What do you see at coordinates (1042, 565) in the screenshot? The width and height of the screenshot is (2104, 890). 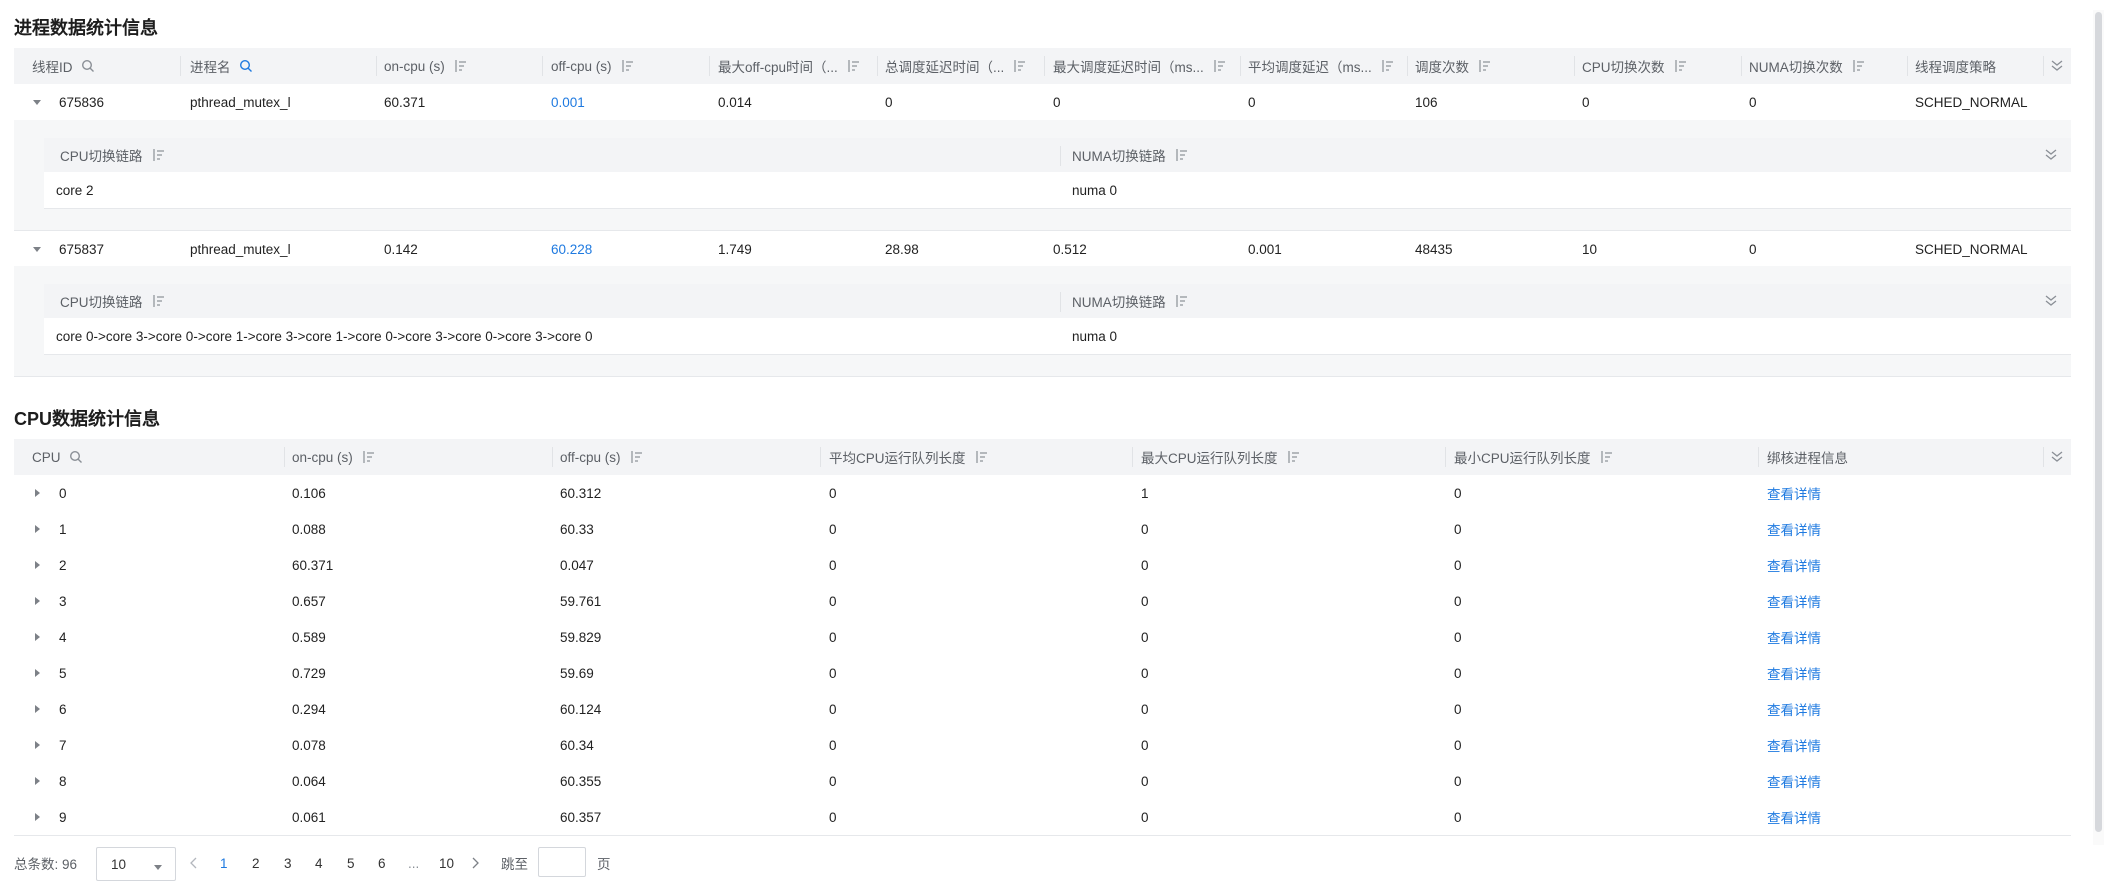 I see `table-row: 2 60.371 0.047 0 0 0 查看详情` at bounding box center [1042, 565].